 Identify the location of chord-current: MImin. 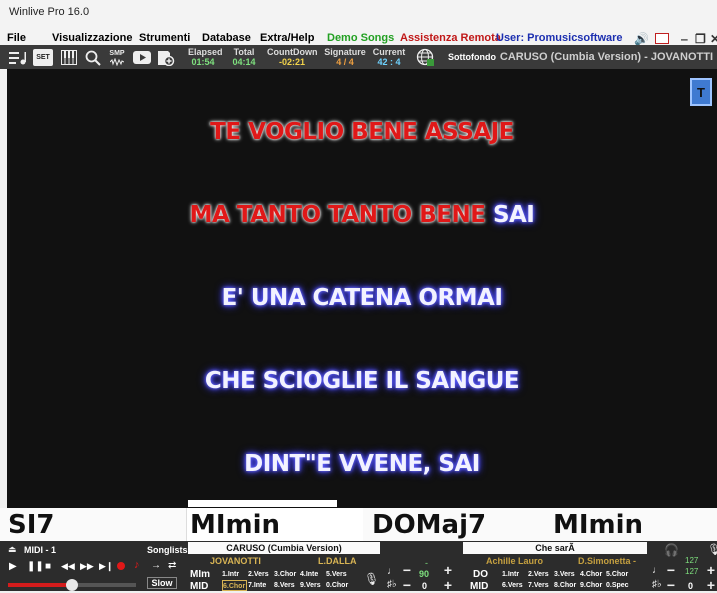
(235, 525).